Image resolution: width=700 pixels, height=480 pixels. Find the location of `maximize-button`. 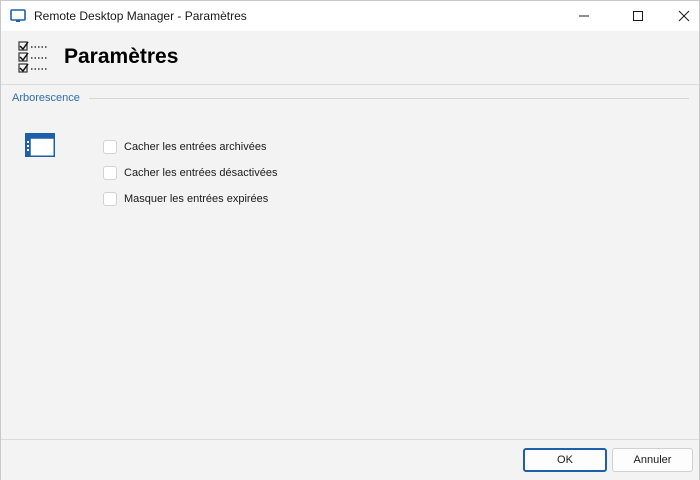

maximize-button is located at coordinates (638, 16).